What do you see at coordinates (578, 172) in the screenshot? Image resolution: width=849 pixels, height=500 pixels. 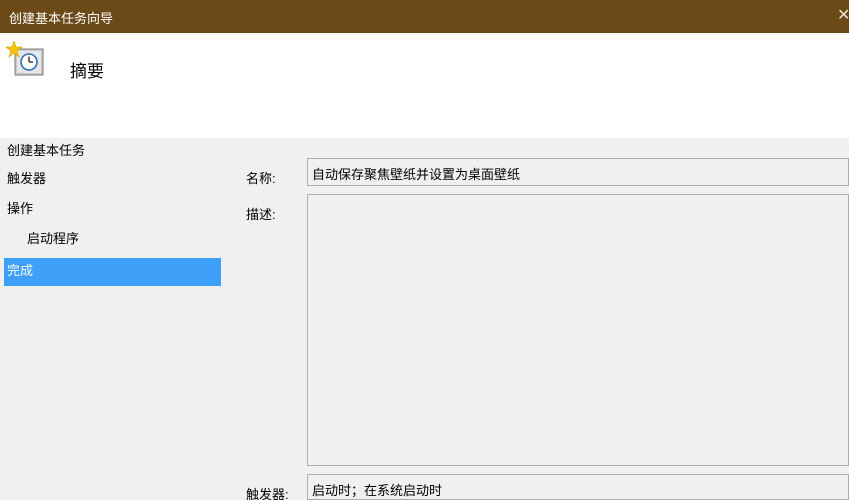 I see `task-name-field: 自动保存聚焦壁纸并设置为桌面壁纸` at bounding box center [578, 172].